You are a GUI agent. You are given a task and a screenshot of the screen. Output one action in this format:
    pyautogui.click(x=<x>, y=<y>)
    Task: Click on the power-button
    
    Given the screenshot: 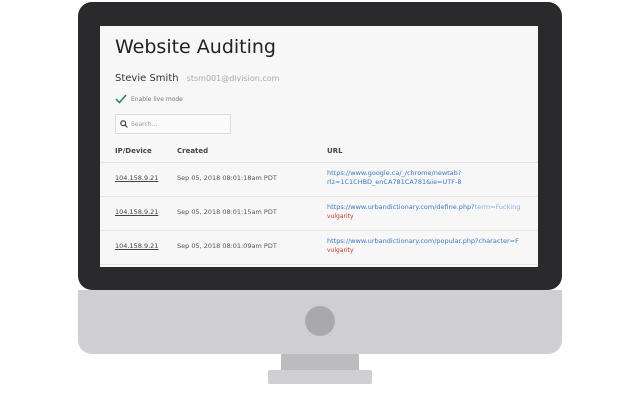 What is the action you would take?
    pyautogui.click(x=320, y=321)
    